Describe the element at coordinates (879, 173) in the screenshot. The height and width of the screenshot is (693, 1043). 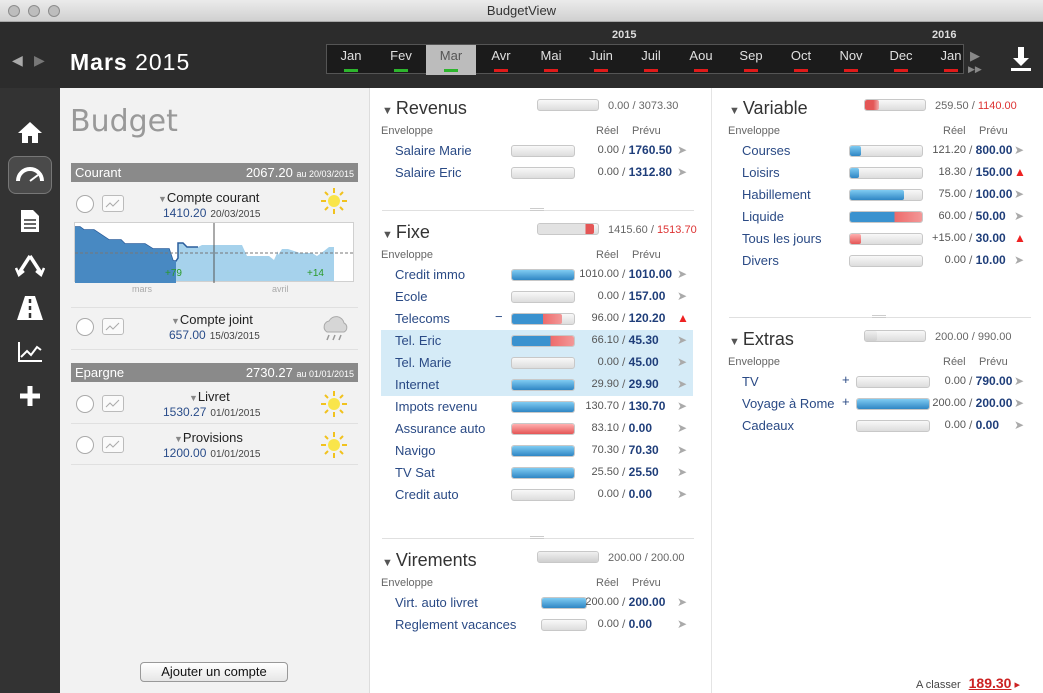
I see `envelope-row: Loisirs 18.30/ 150.00 ▲` at that location.